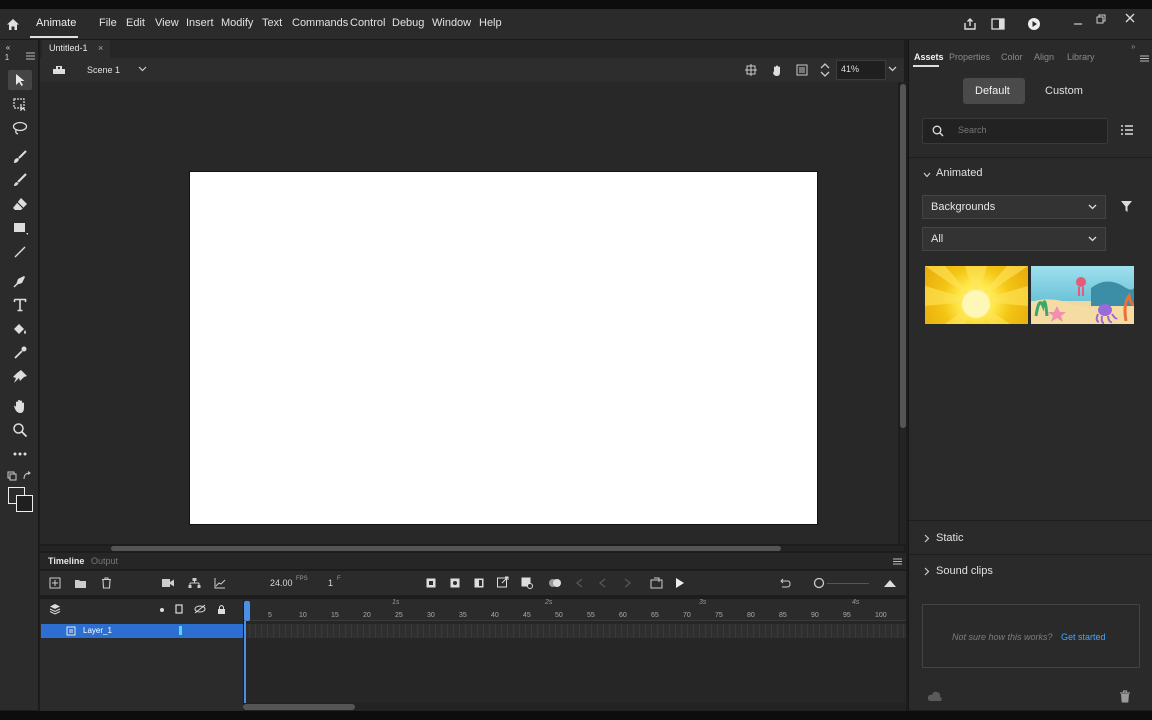 The height and width of the screenshot is (720, 1152). Describe the element at coordinates (1034, 24) in the screenshot. I see `test-movie-play-icon` at that location.